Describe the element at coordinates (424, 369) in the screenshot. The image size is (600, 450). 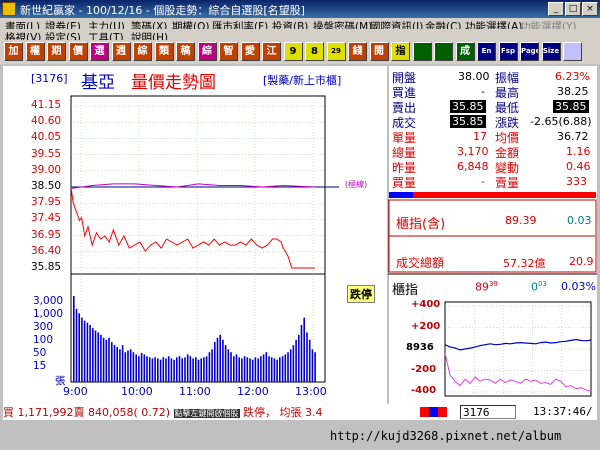
I see `otc-tick: -200` at that location.